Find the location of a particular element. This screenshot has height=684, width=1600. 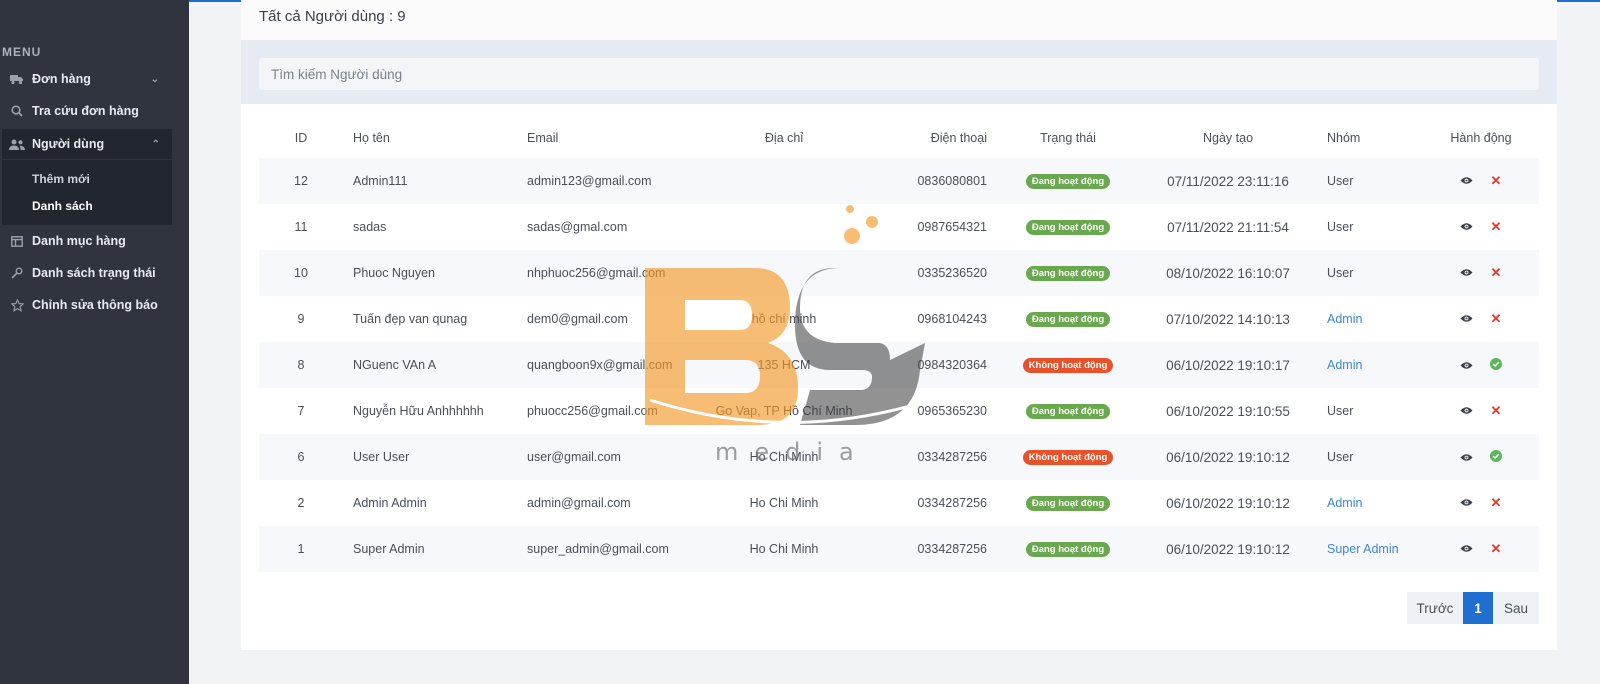

sidebar-item-status-list: Danh sách trạng thái is located at coordinates (94, 273).